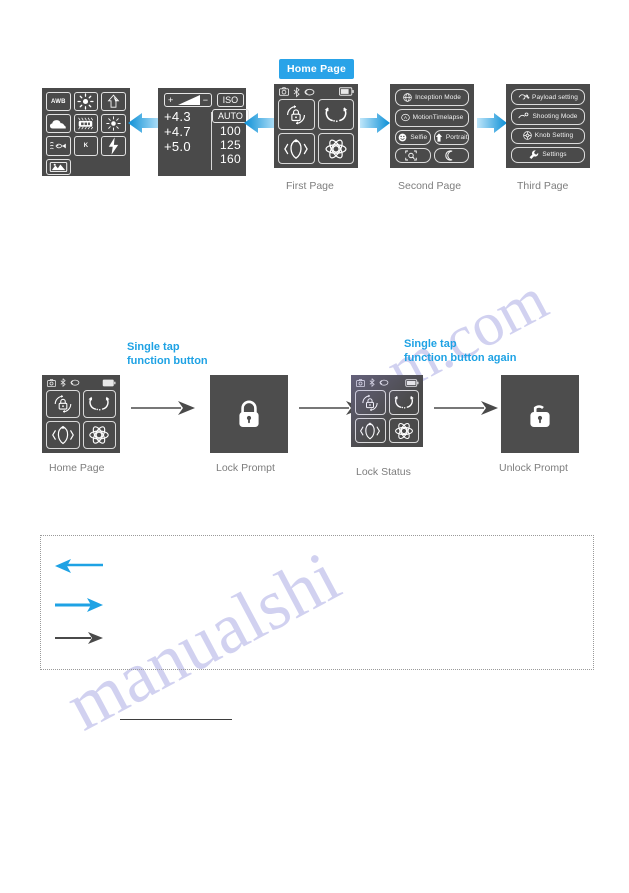 The width and height of the screenshot is (629, 893). I want to click on callout-single-tap-2: Single tap function button again, so click(460, 351).